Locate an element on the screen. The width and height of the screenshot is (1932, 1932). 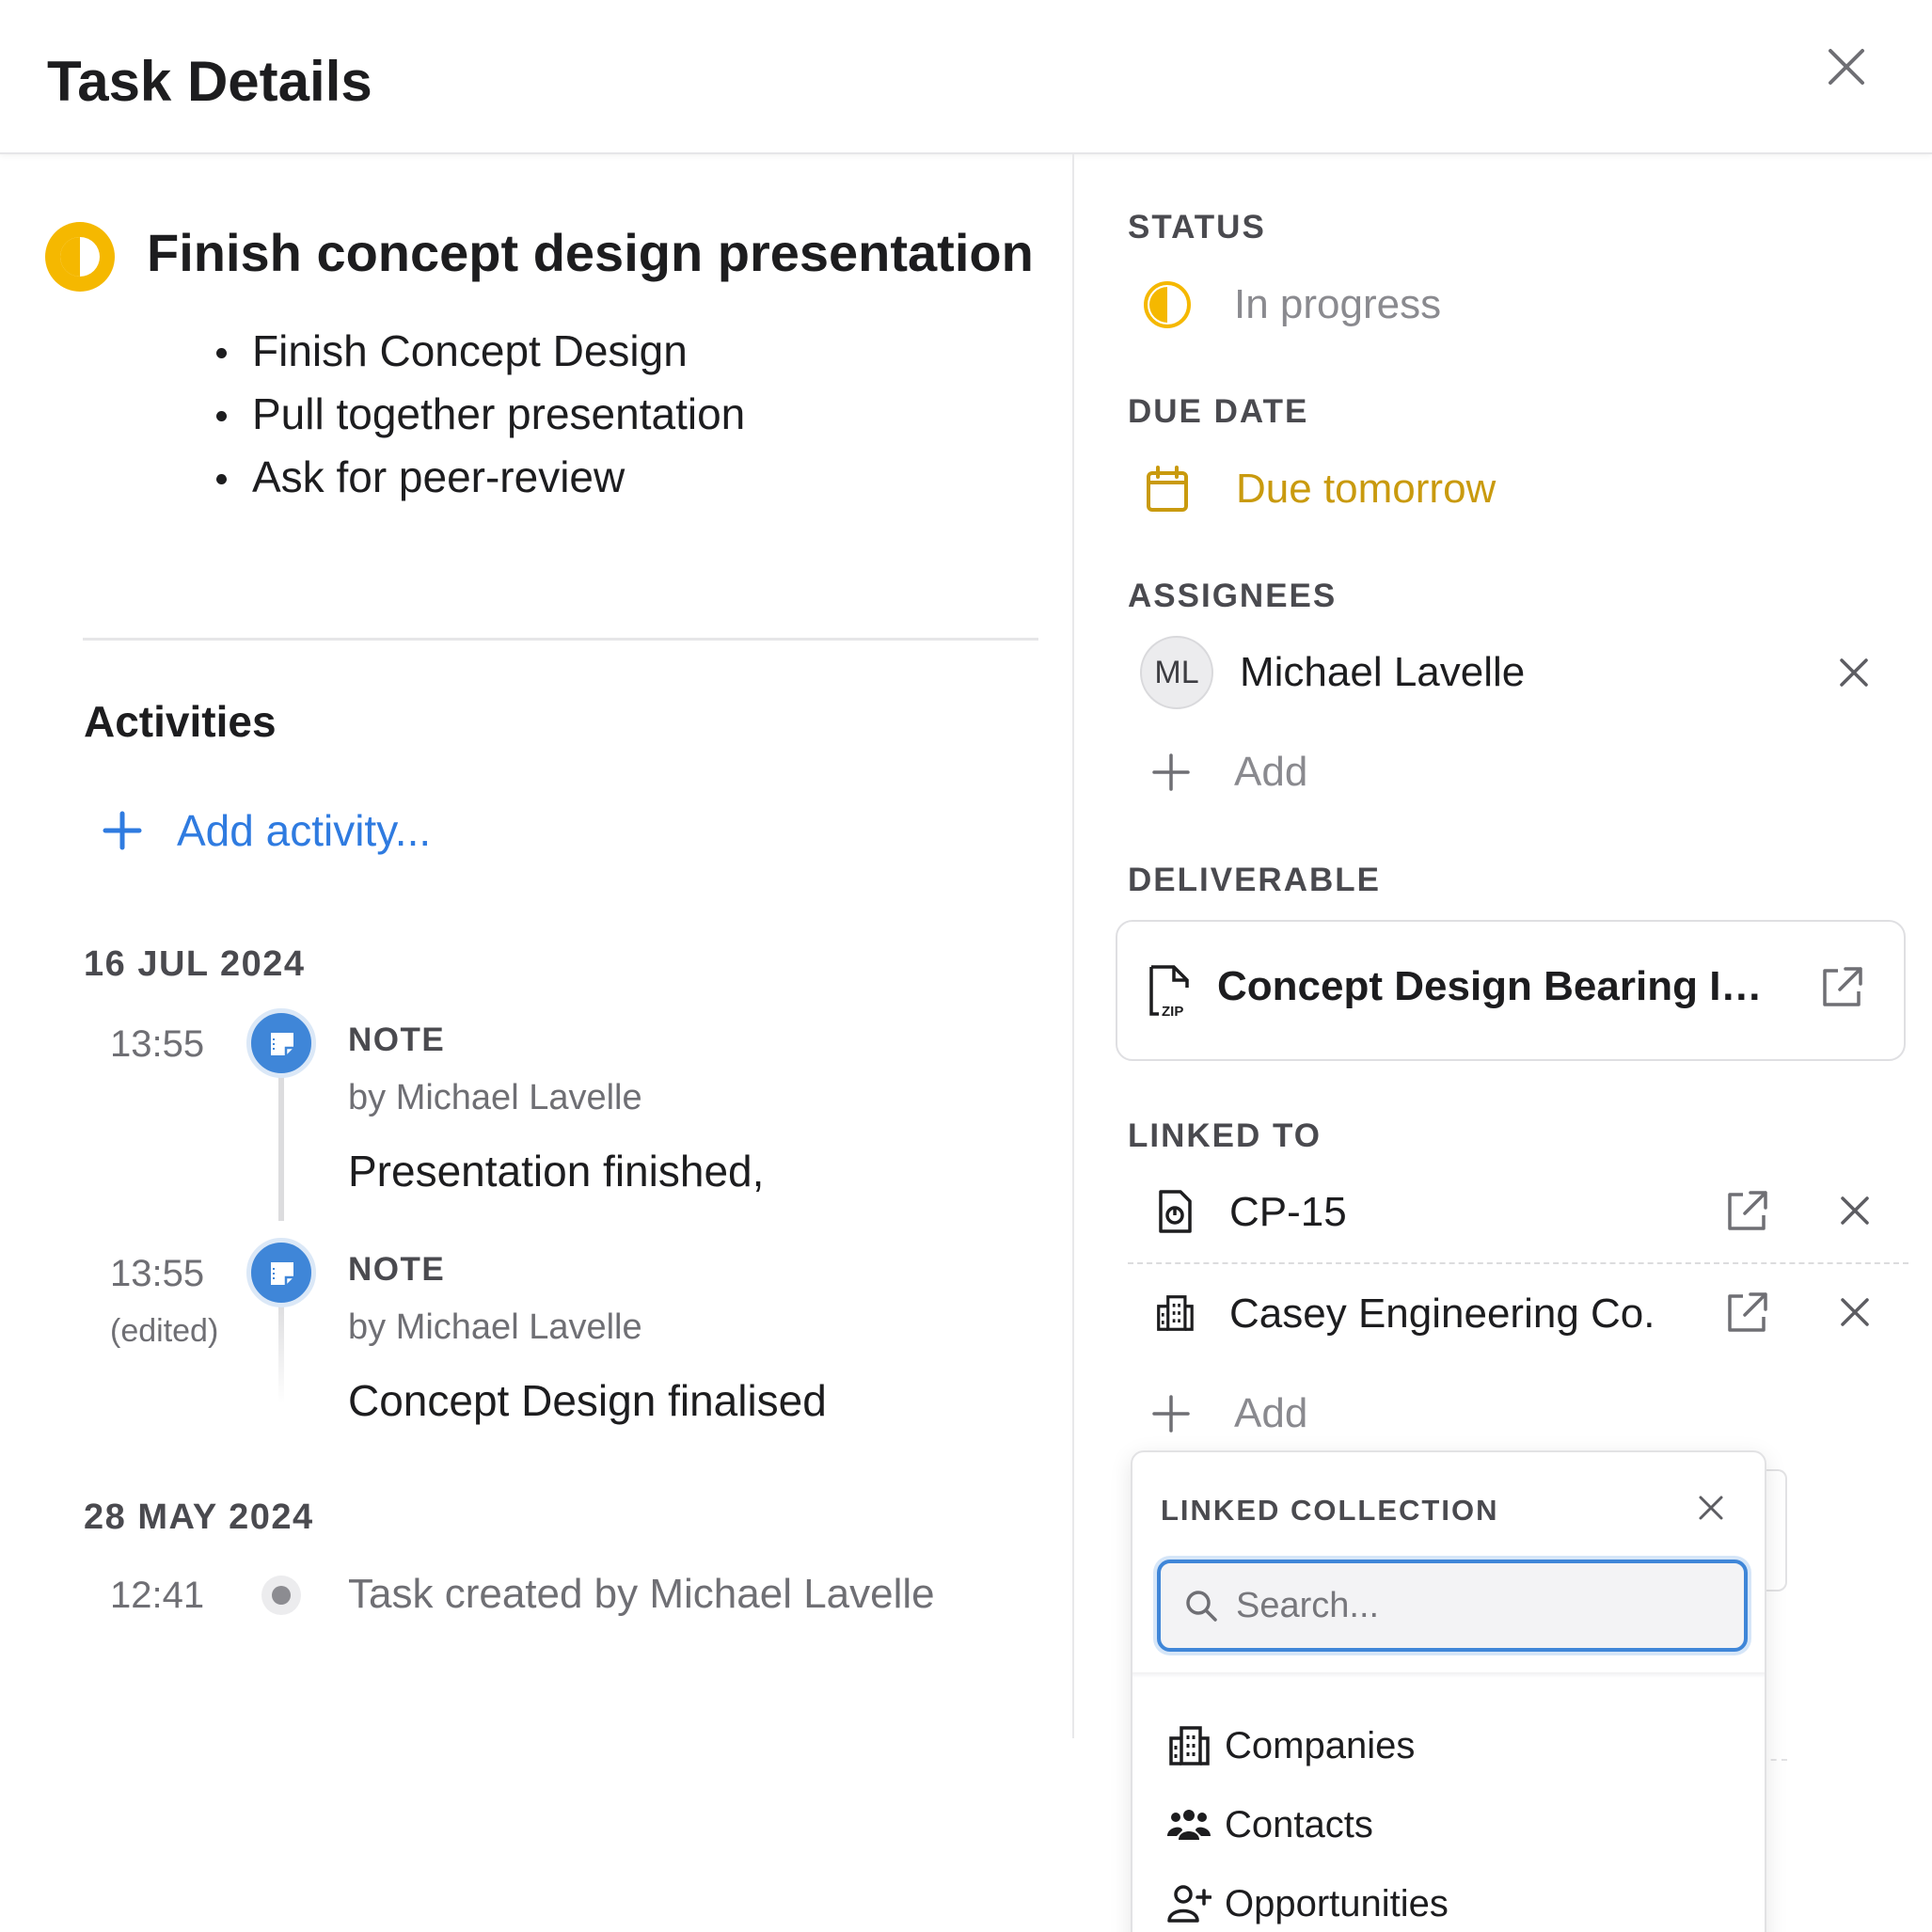
svg-text: ZIP is located at coordinates (1172, 1012).